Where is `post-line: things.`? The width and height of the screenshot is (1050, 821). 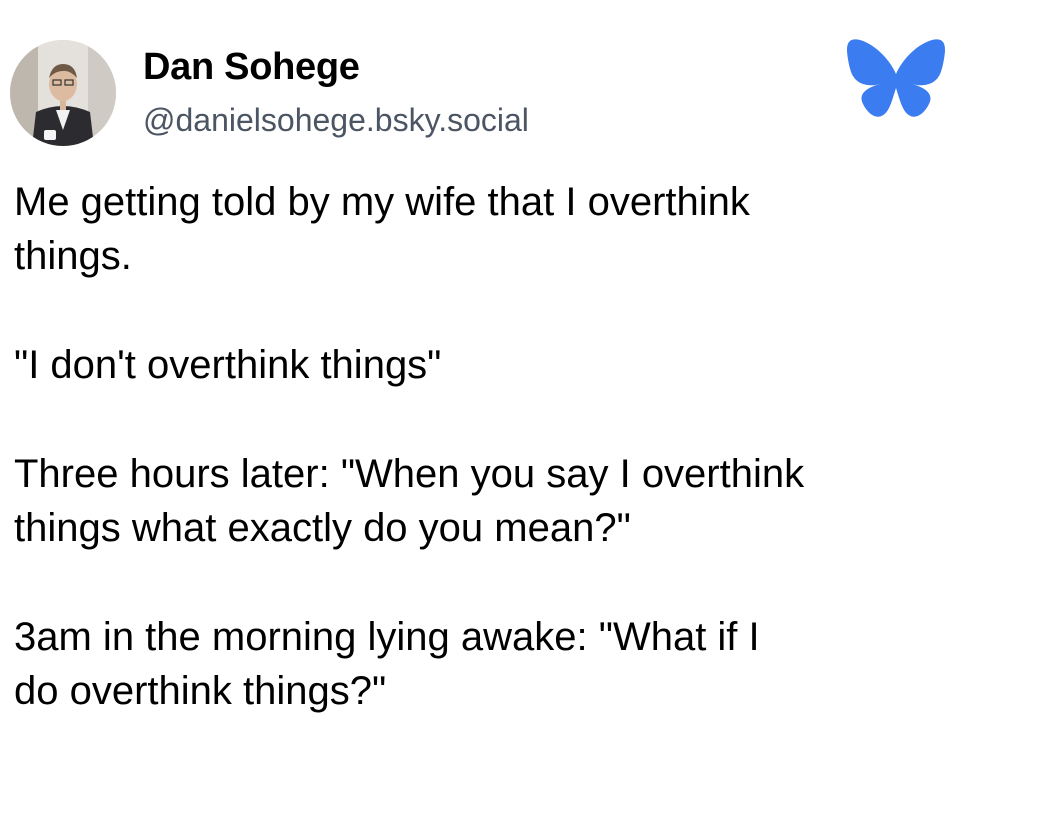 post-line: things. is located at coordinates (73, 256).